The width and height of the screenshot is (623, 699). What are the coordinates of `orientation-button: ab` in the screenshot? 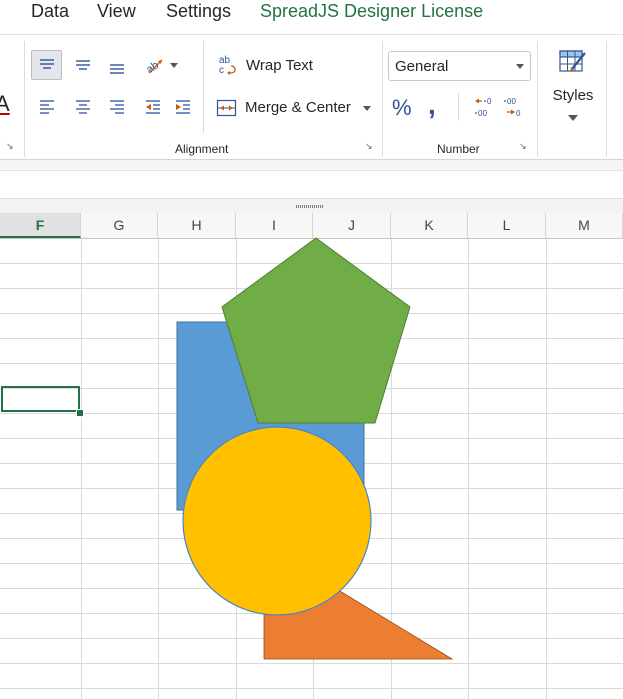 It's located at (161, 65).